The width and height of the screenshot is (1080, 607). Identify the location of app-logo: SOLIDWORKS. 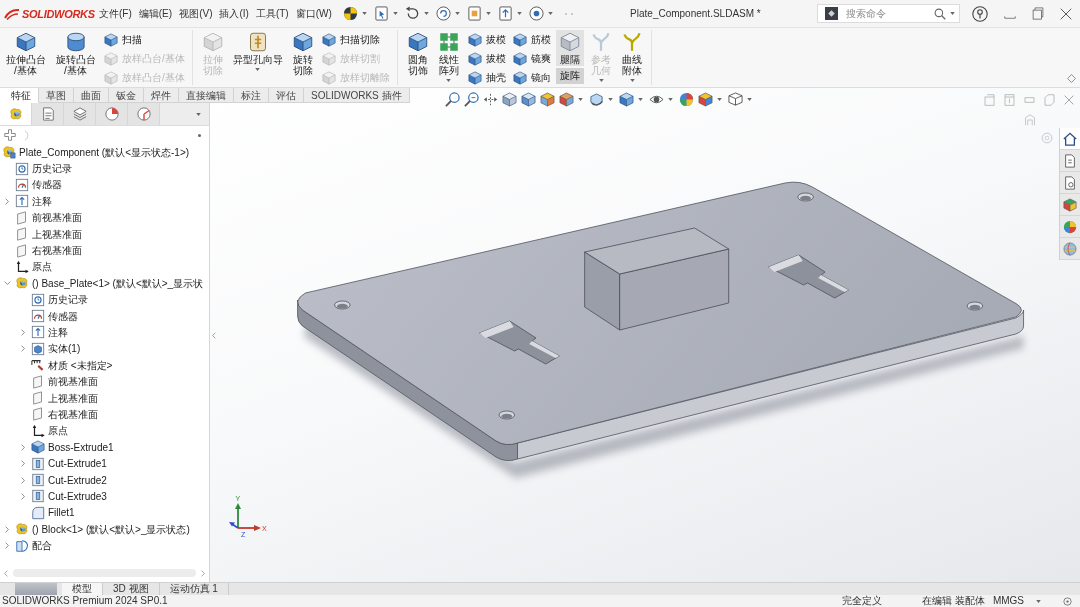
(58, 13).